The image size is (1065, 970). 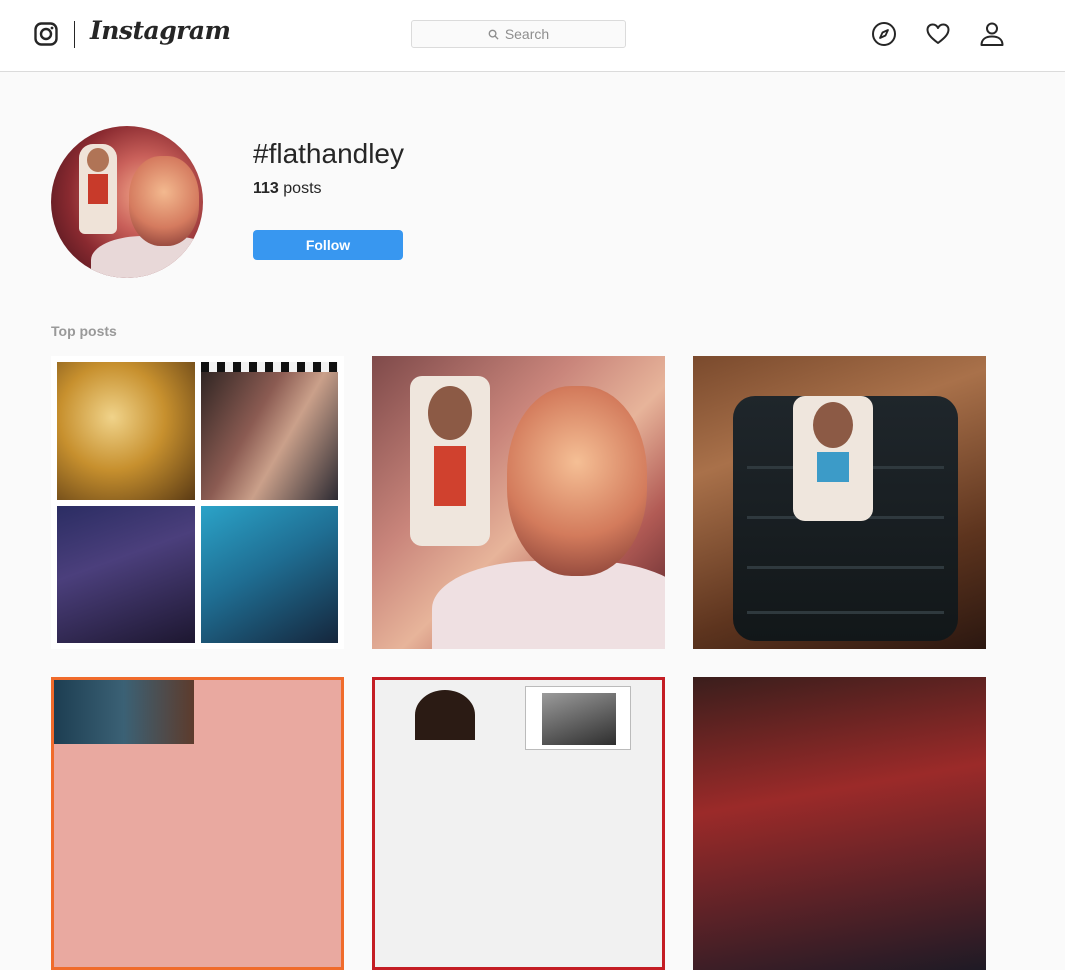 I want to click on top-navigation-bar: Instagram Search, so click(x=532, y=36).